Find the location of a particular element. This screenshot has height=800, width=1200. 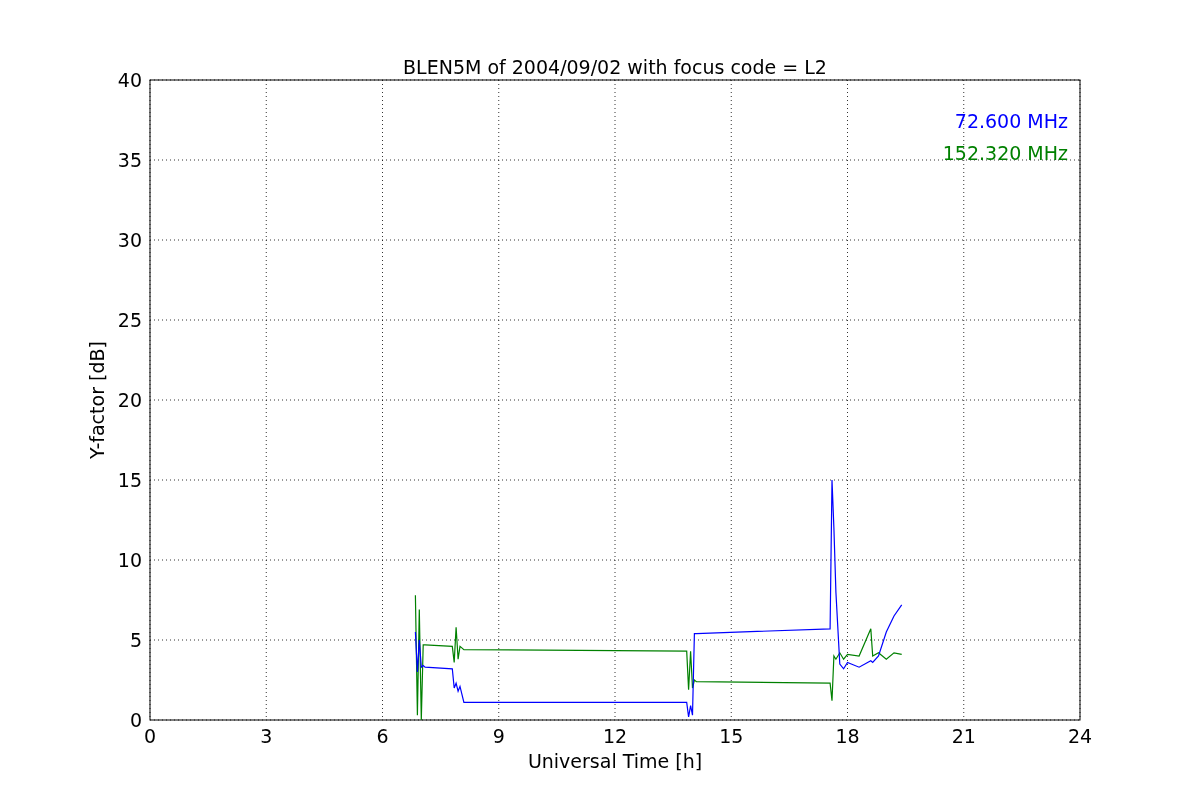

y-tick-label: 5 is located at coordinates (135, 640).